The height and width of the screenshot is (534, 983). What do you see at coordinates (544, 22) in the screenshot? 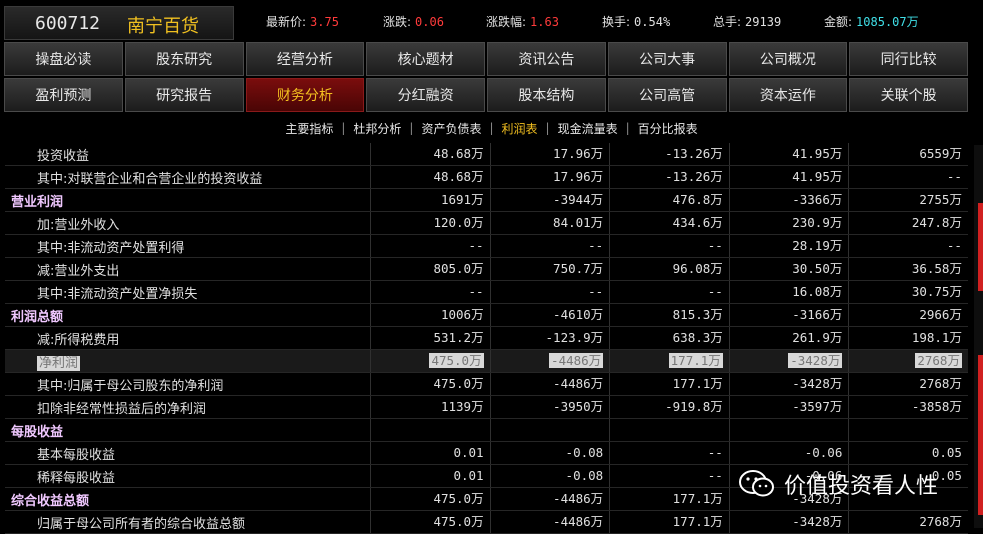
I see `metric-value: 1.63` at bounding box center [544, 22].